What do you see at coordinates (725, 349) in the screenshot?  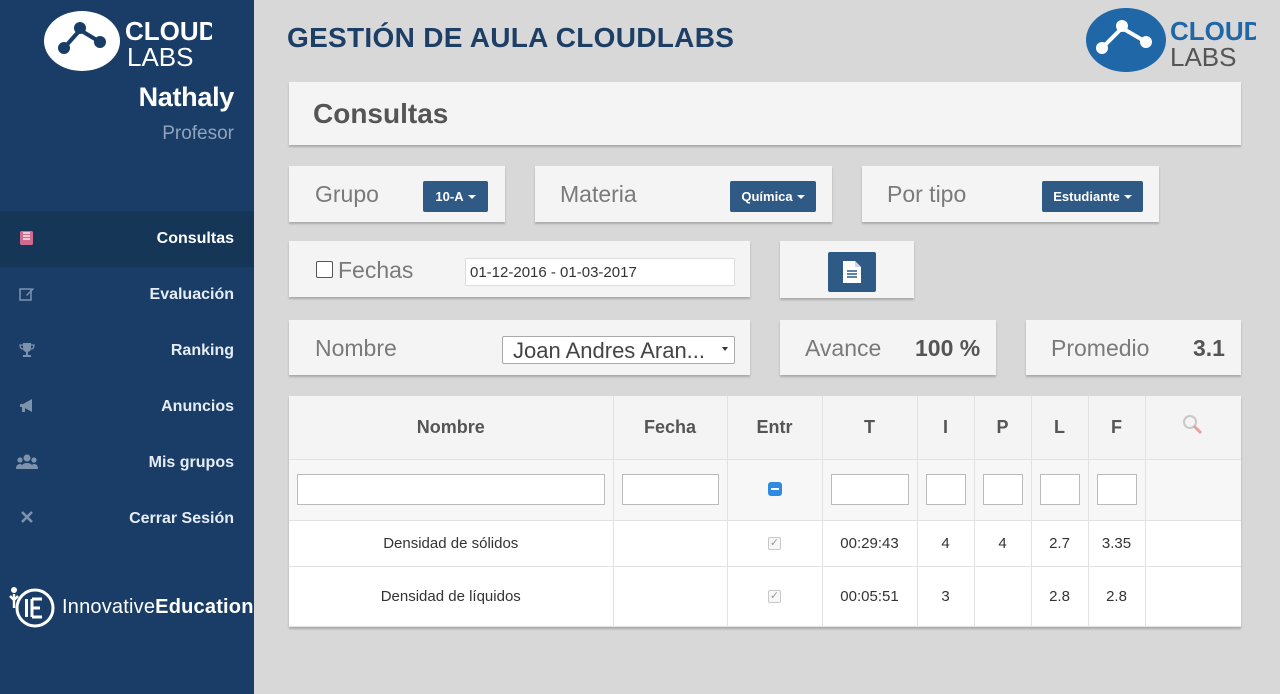 I see `select-arrow-icon` at bounding box center [725, 349].